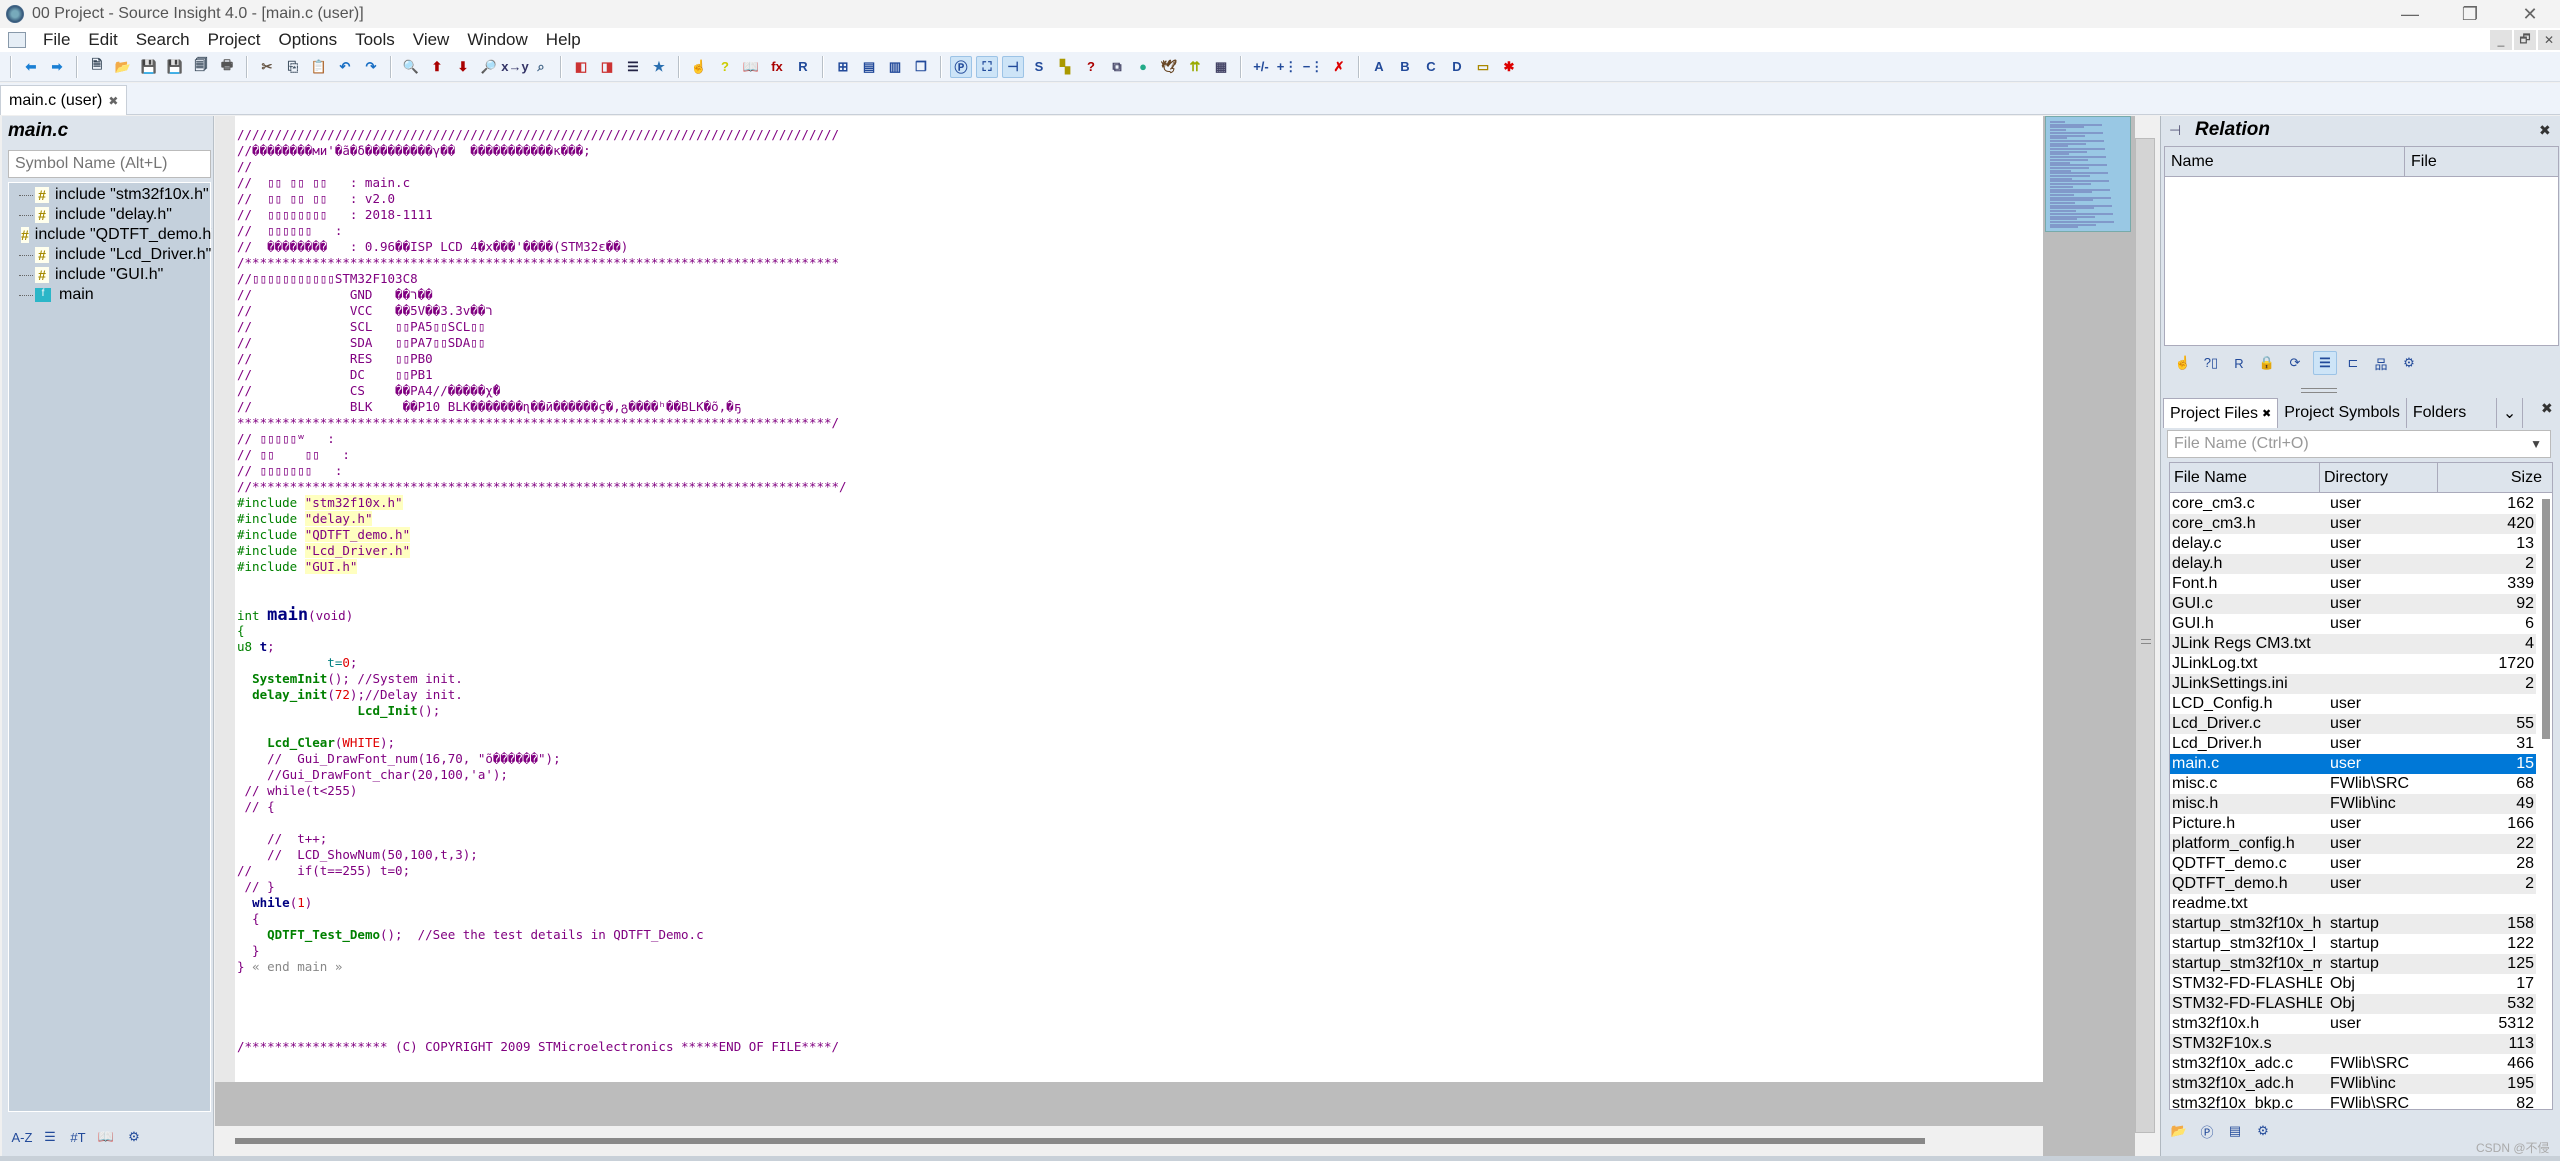  I want to click on paste-icon: 📋, so click(319, 67).